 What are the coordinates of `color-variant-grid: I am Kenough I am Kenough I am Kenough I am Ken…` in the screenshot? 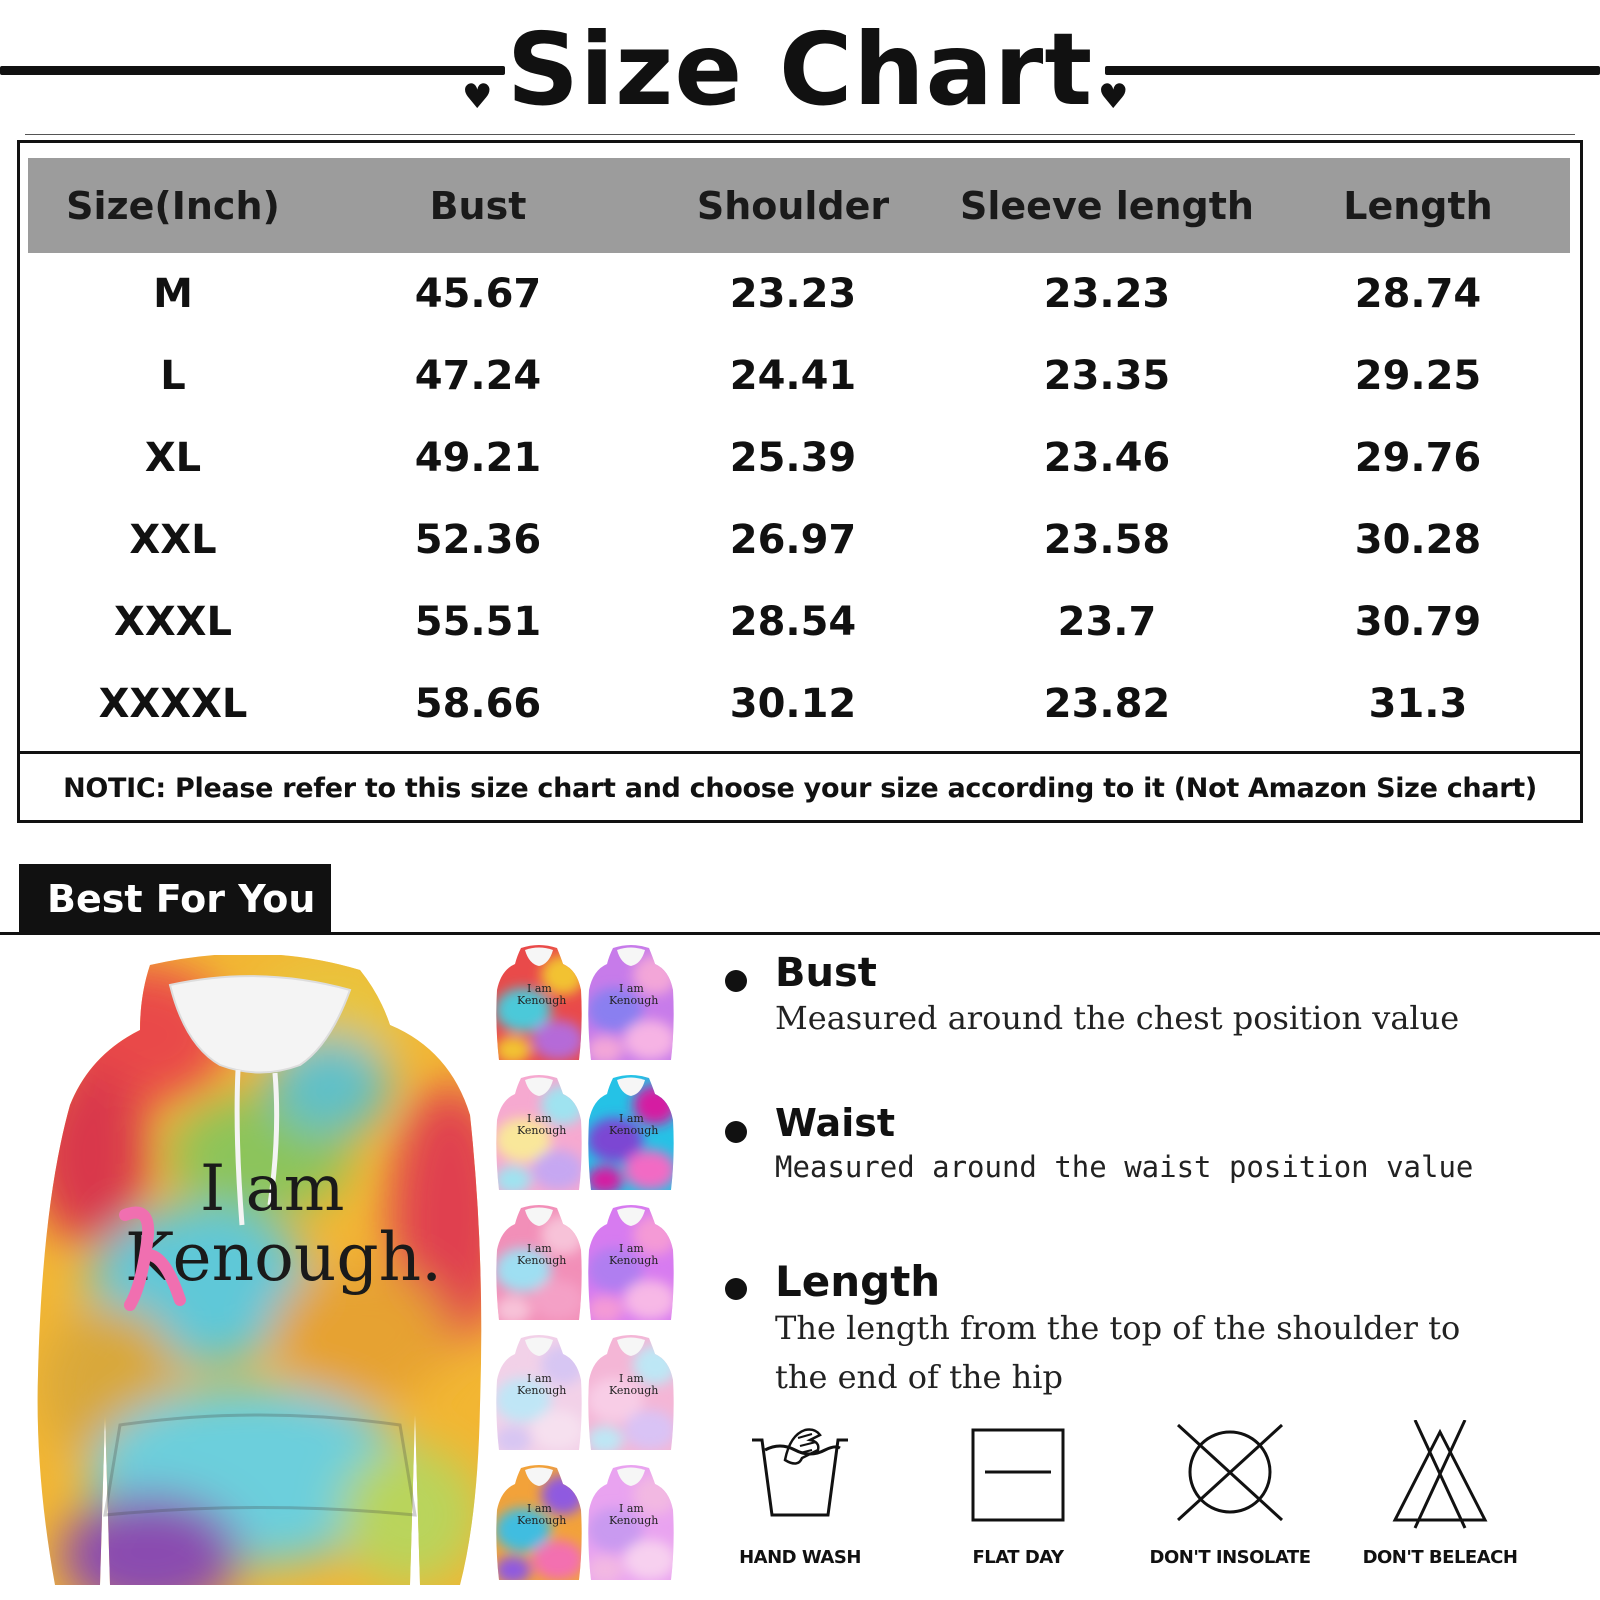 It's located at (588, 1270).